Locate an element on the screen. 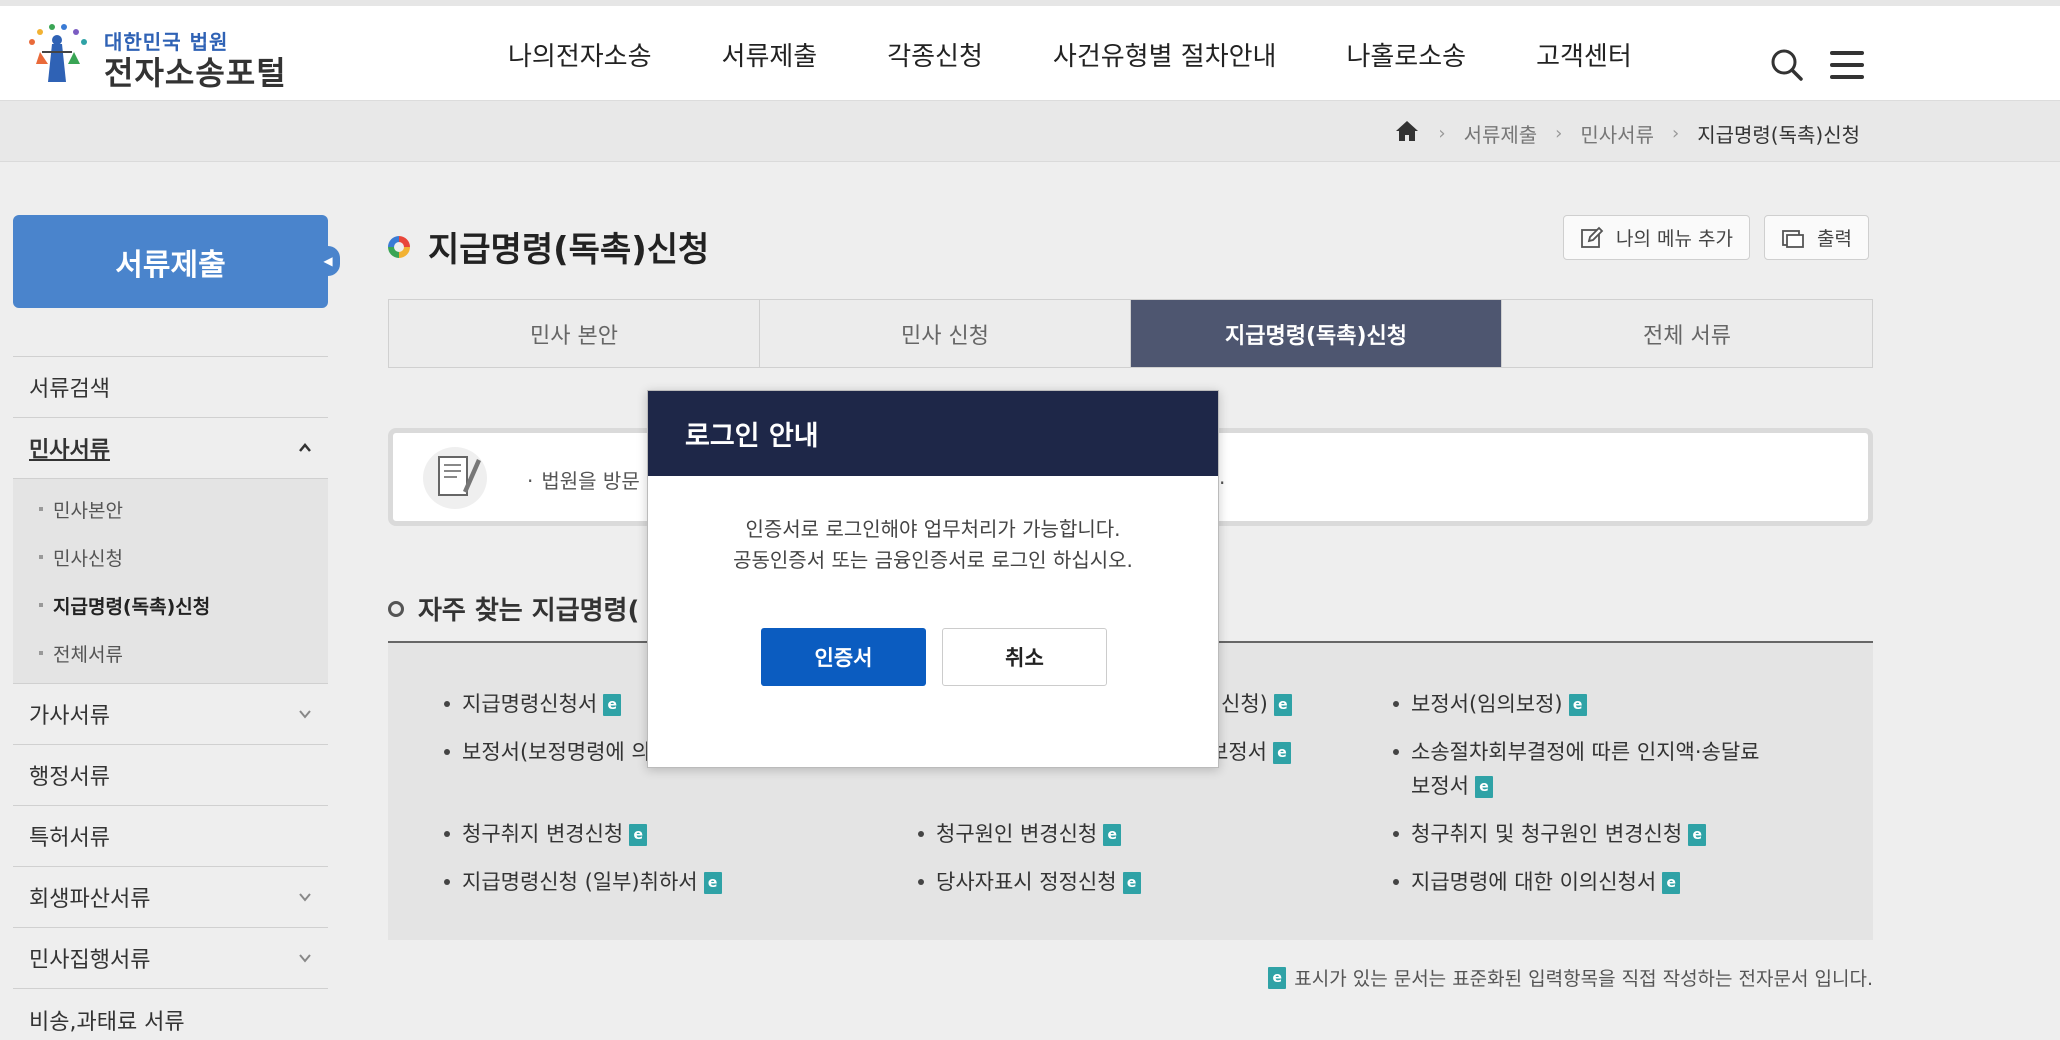  court-emblem-icon is located at coordinates (58, 58).